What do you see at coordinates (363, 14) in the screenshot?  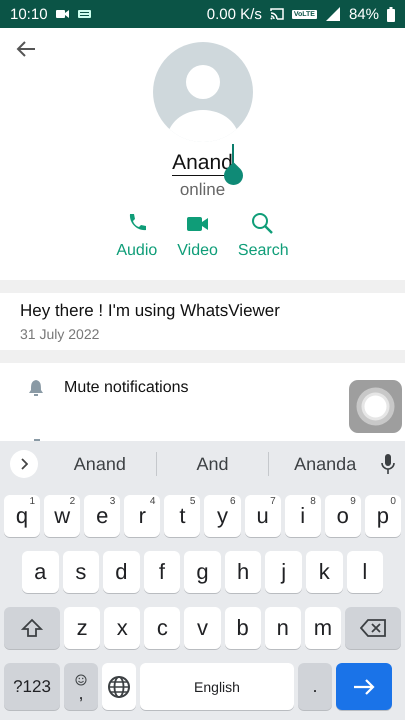 I see `battery-level: 84%` at bounding box center [363, 14].